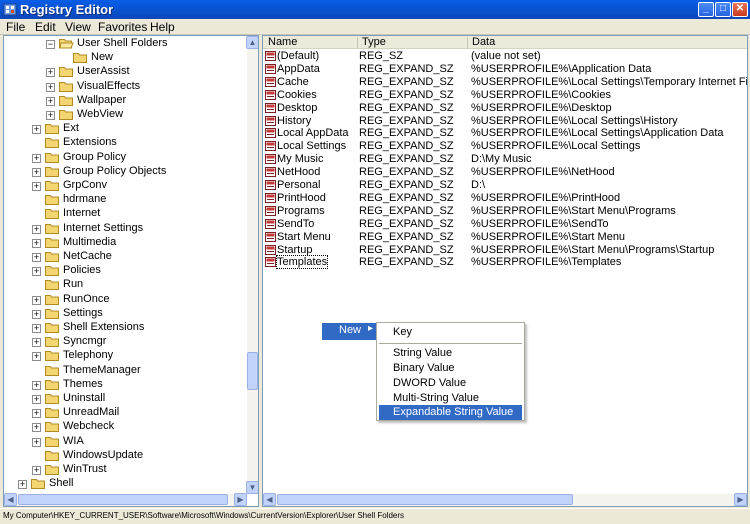 Image resolution: width=750 pixels, height=524 pixels. I want to click on tree-item: Internet, so click(125, 214).